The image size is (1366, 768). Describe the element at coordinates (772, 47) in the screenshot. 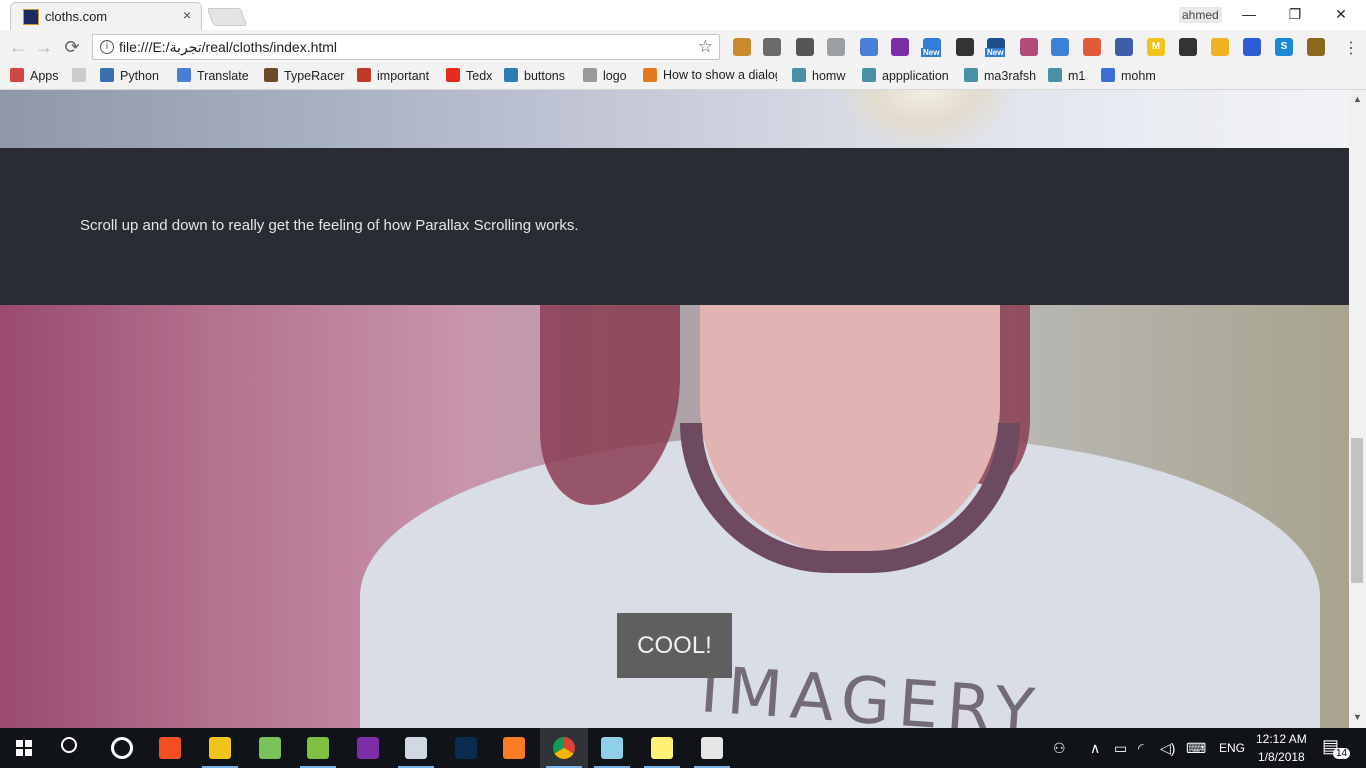

I see `camera-icon` at that location.